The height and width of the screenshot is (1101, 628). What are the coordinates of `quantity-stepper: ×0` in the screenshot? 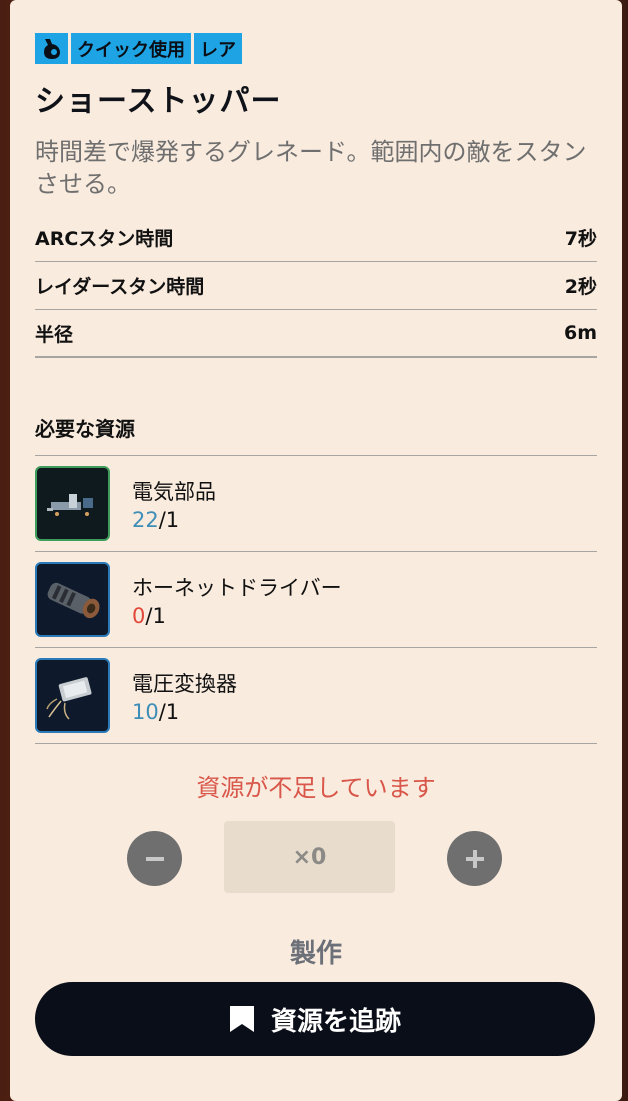 It's located at (316, 857).